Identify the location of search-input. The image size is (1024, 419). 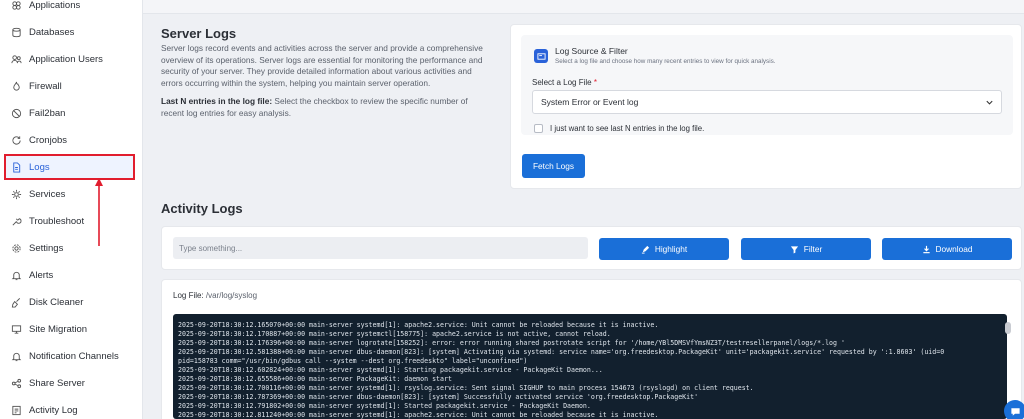
(380, 248).